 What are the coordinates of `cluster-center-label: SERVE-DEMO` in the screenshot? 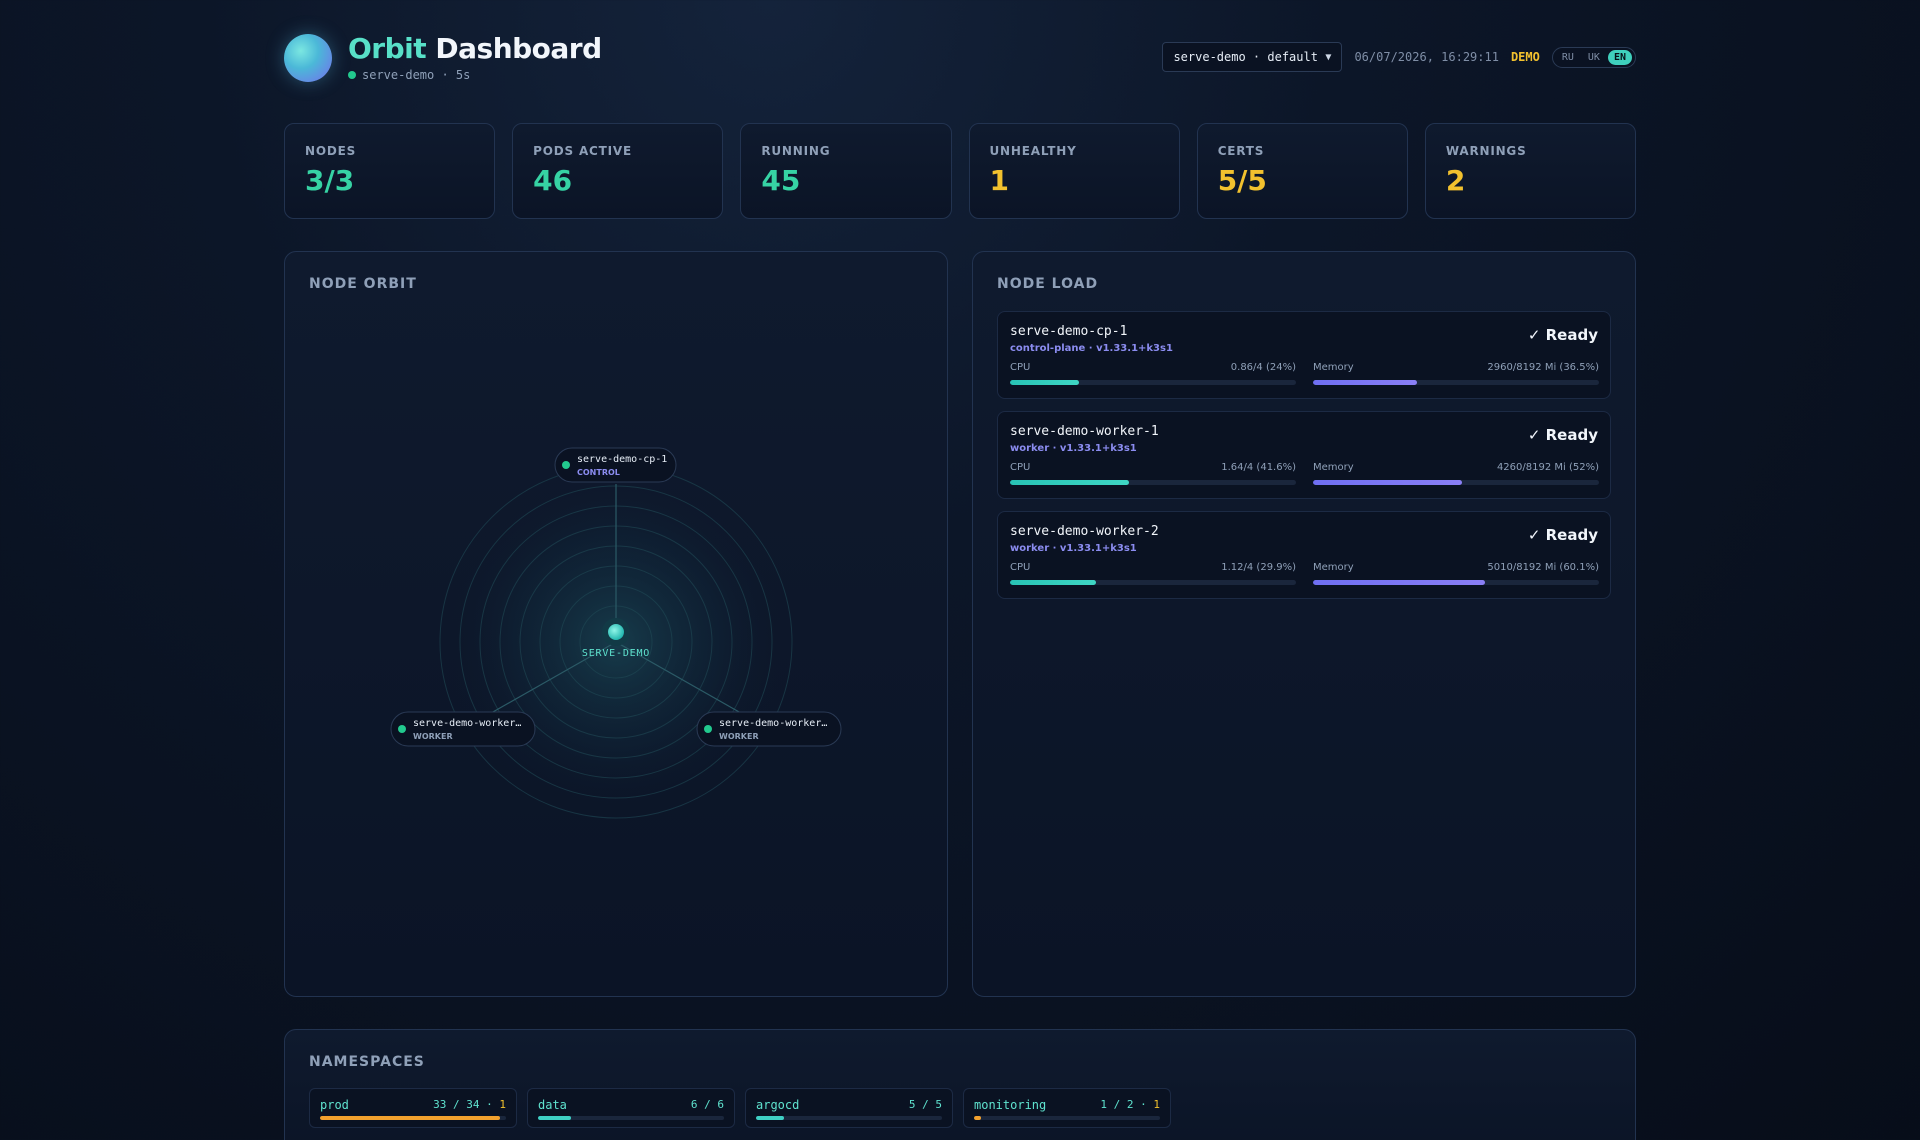 It's located at (616, 653).